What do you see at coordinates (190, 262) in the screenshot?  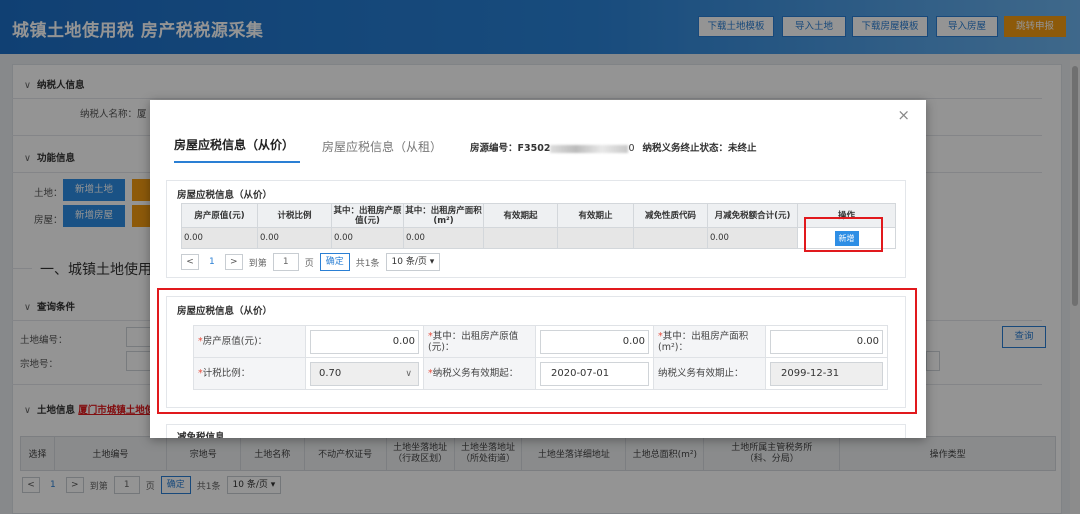 I see `prev-page-button: <` at bounding box center [190, 262].